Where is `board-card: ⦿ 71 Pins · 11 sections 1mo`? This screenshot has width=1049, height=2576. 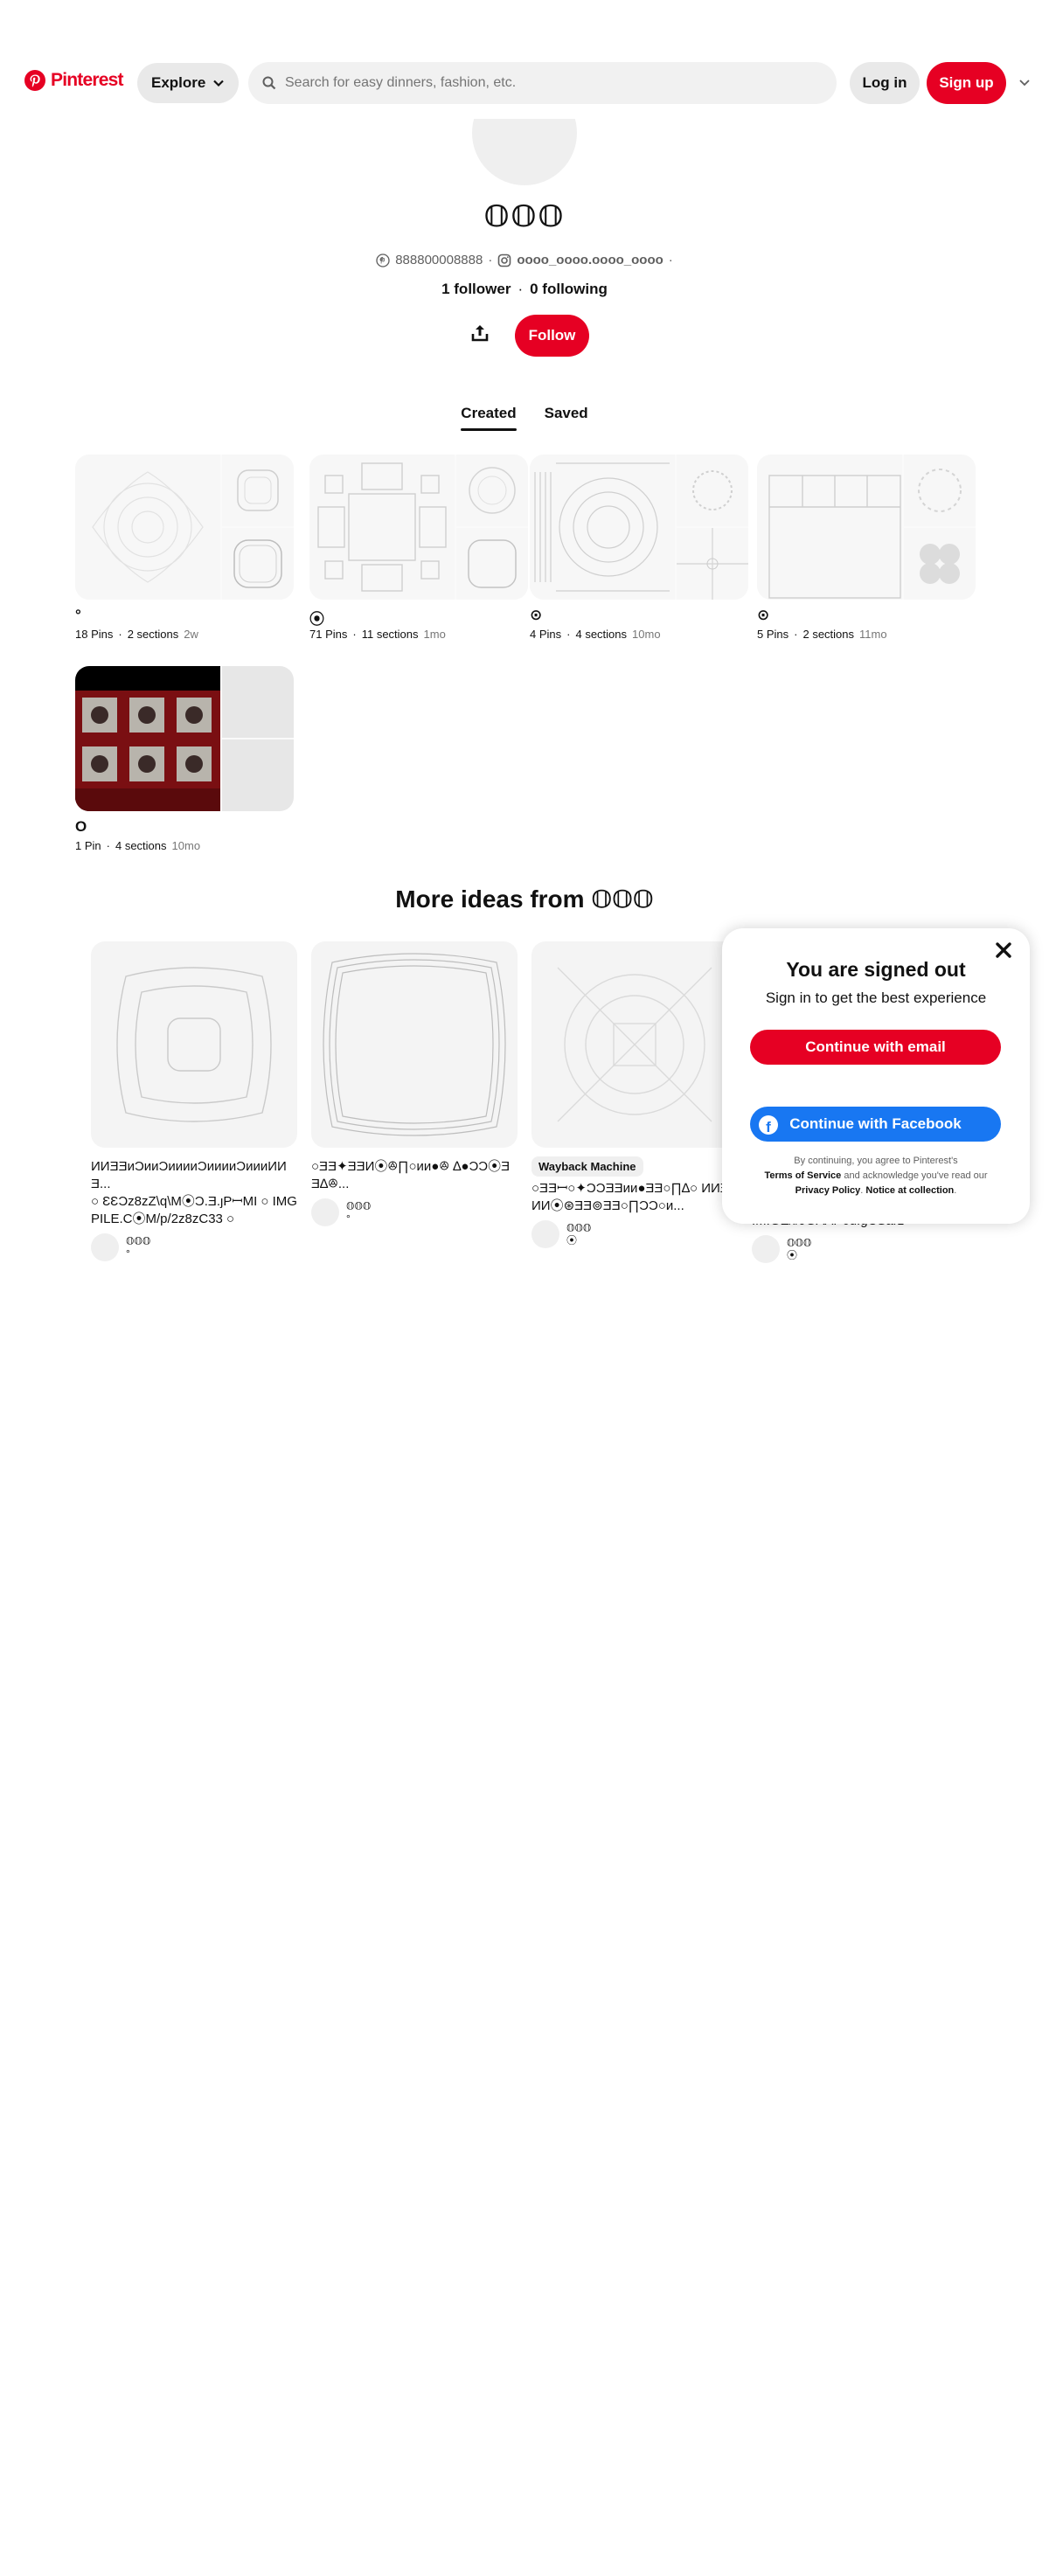
board-card: ⦿ 71 Pins · 11 sections 1mo is located at coordinates (418, 548).